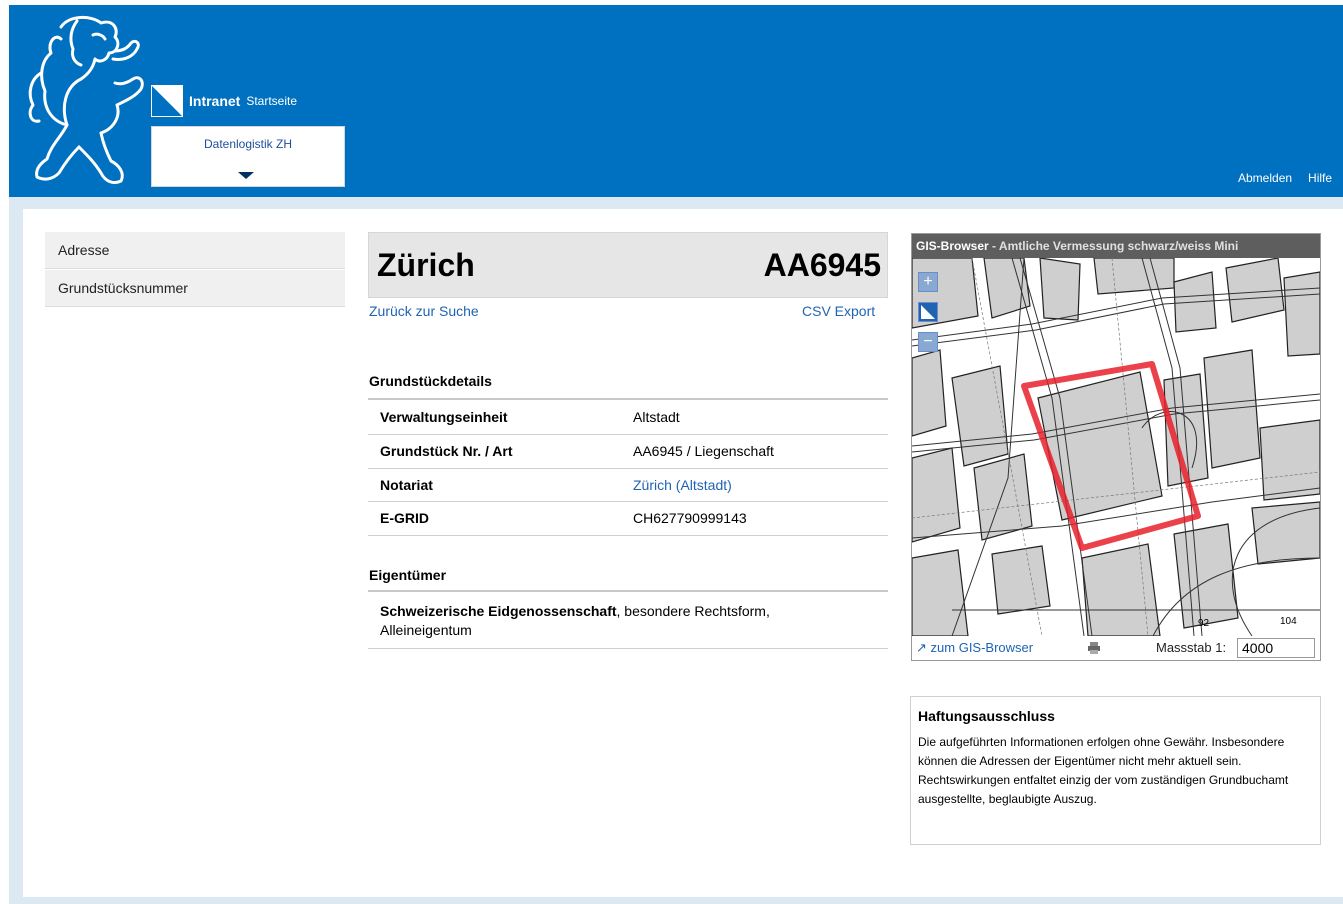 Image resolution: width=1343 pixels, height=904 pixels. I want to click on brand: Intranet Startseite, so click(224, 101).